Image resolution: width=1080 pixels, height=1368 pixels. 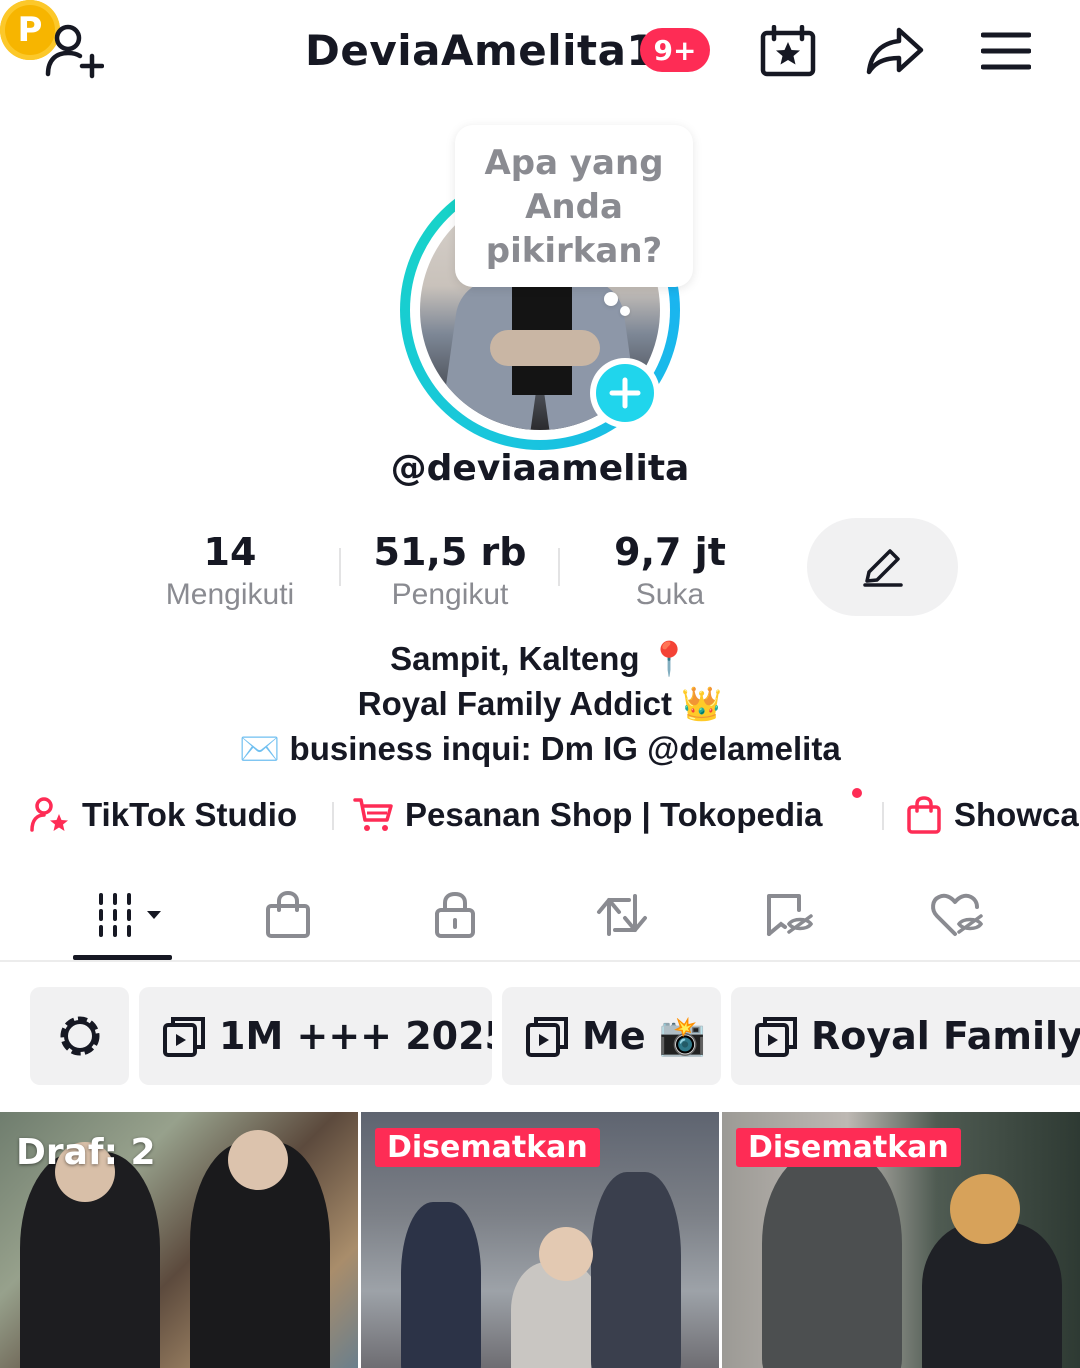 What do you see at coordinates (924, 815) in the screenshot?
I see `shopping-bag-icon` at bounding box center [924, 815].